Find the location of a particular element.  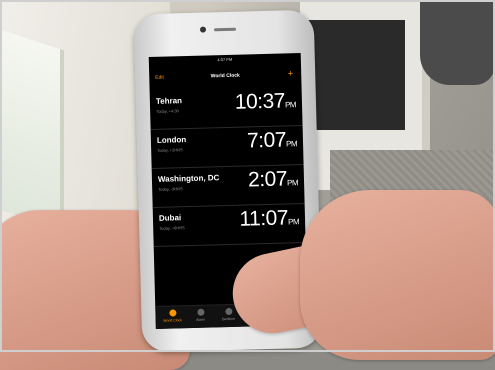

time-value: 2:07 is located at coordinates (267, 179).